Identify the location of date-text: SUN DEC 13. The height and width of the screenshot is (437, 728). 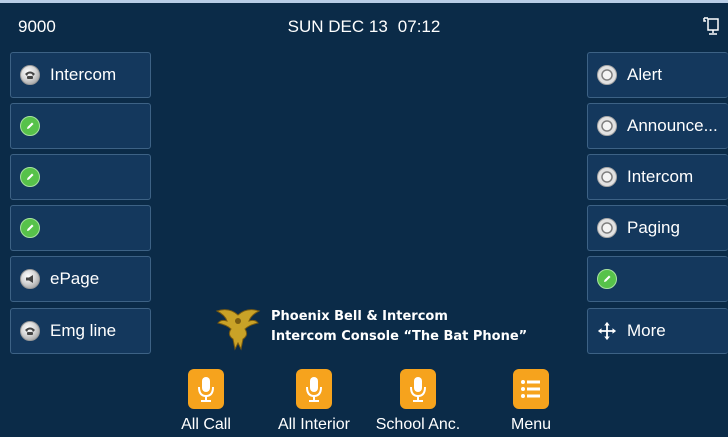
(337, 26).